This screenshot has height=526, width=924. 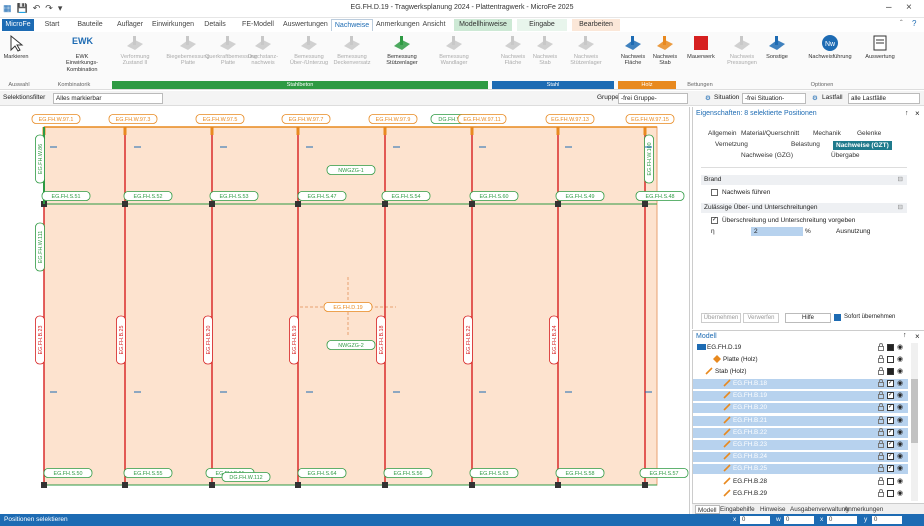 What do you see at coordinates (513, 50) in the screenshot?
I see `ribbon-button-10: Nachweis Fläche` at bounding box center [513, 50].